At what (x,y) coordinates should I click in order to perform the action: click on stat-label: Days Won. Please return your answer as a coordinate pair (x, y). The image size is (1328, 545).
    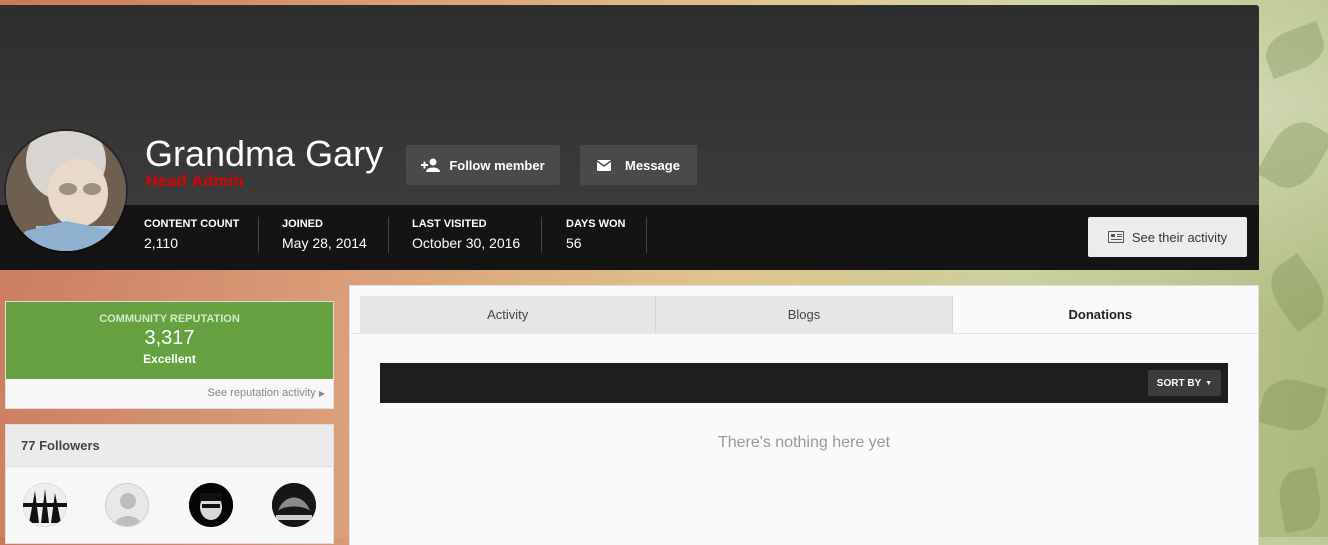
    Looking at the image, I should click on (596, 224).